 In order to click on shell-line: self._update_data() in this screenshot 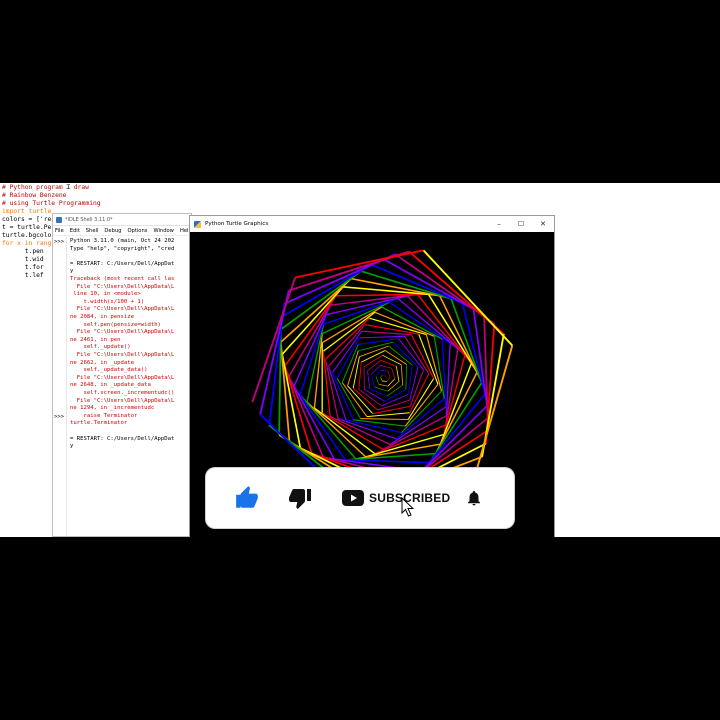, I will do `click(109, 370)`.